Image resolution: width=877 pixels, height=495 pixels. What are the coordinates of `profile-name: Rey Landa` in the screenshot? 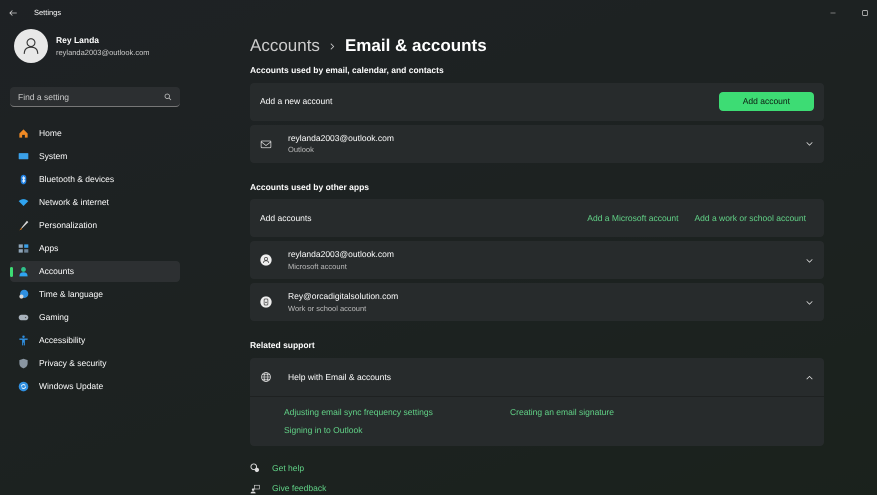 It's located at (78, 40).